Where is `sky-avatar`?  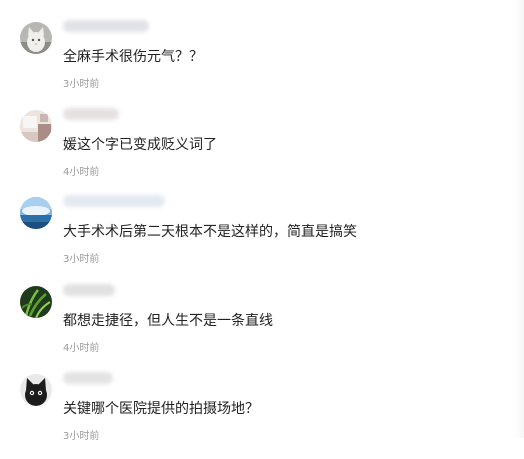 sky-avatar is located at coordinates (36, 213).